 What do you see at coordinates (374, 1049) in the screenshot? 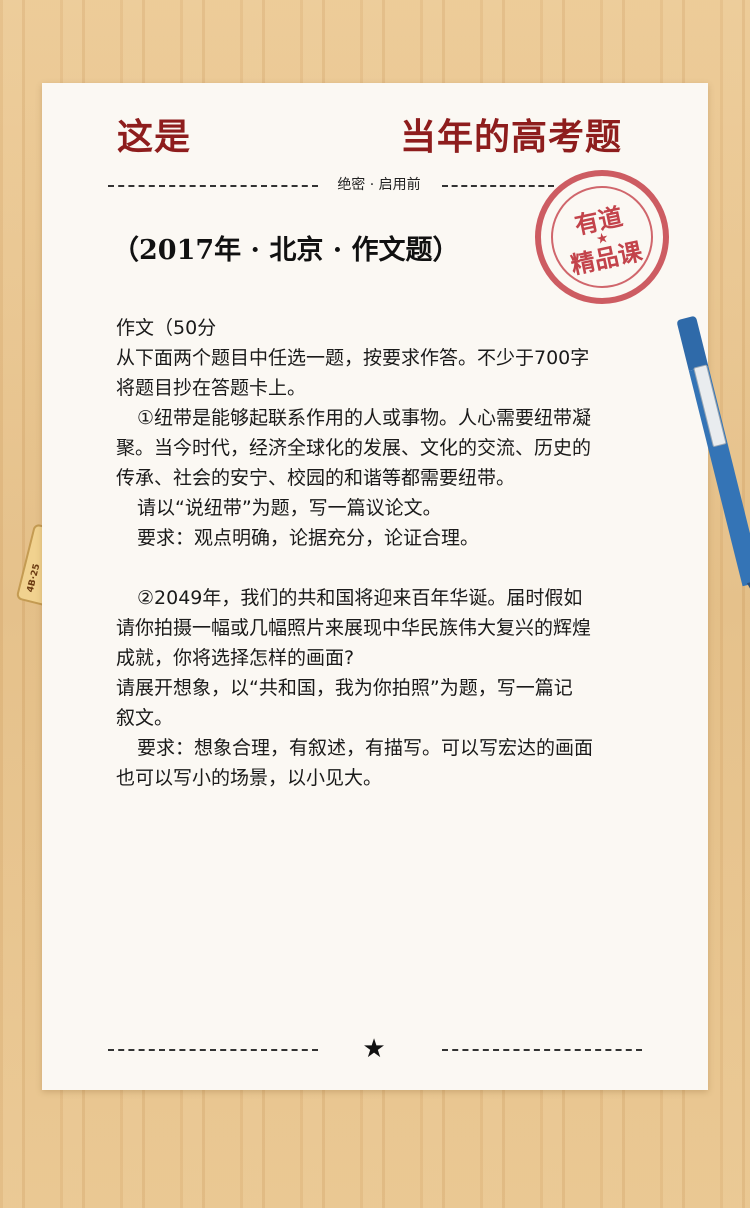
I see `star-icon: ★` at bounding box center [374, 1049].